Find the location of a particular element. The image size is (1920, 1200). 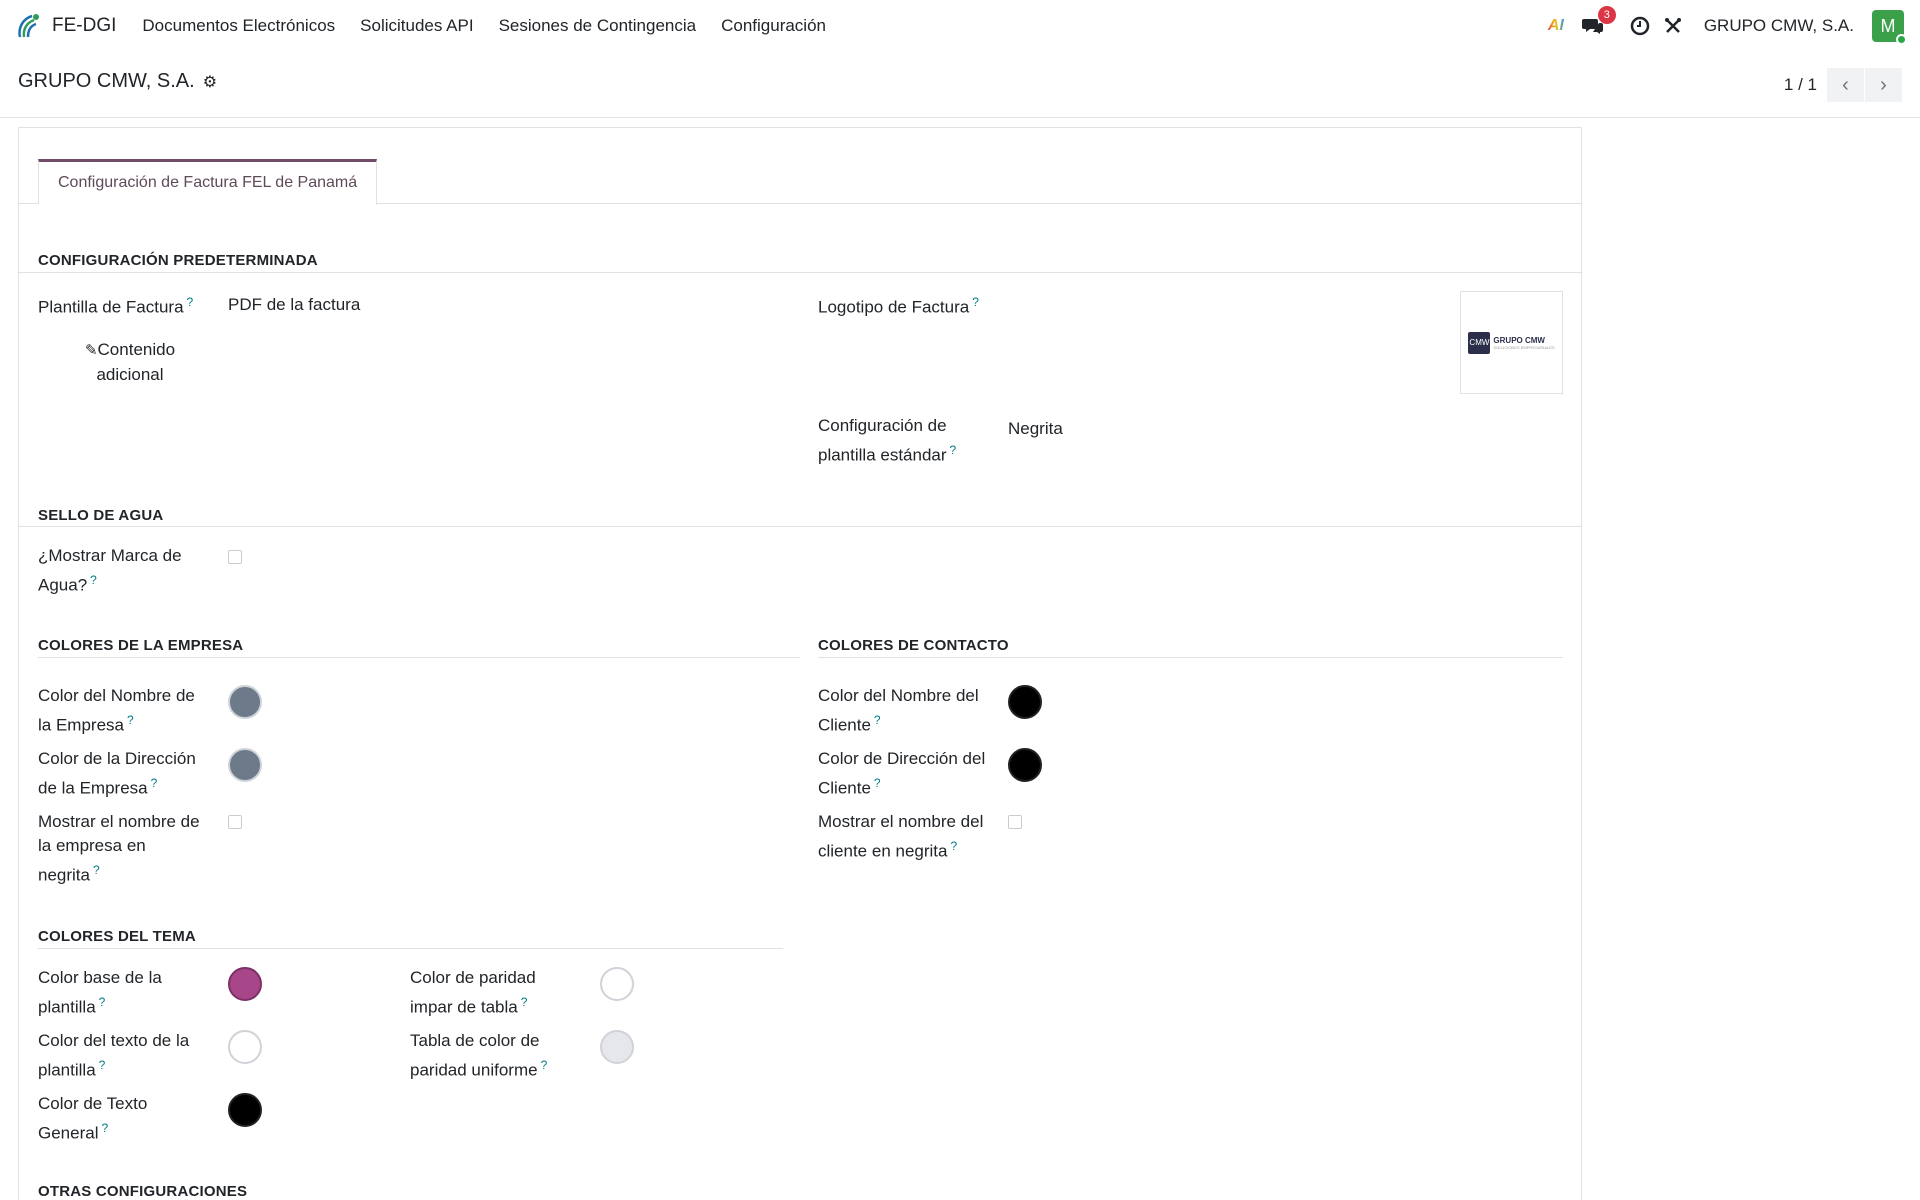

activity-clock-icon is located at coordinates (1640, 26).